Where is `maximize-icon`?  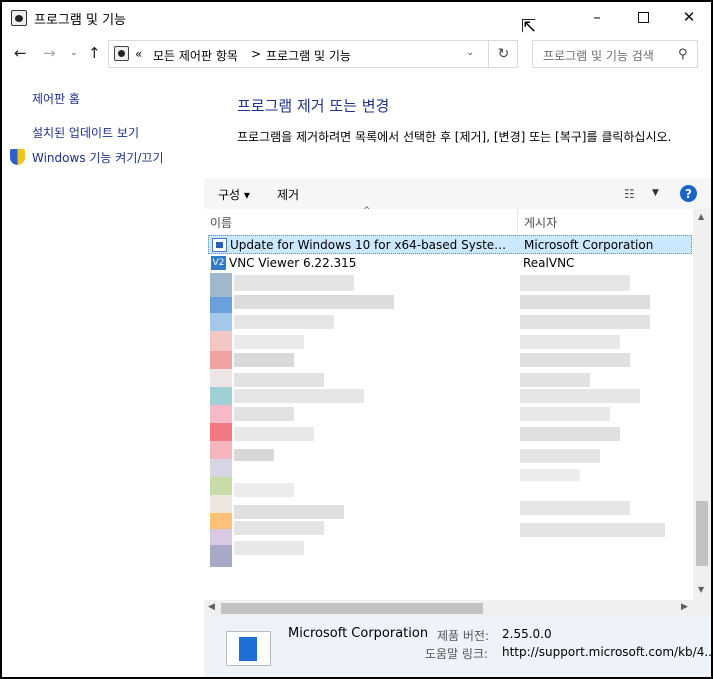 maximize-icon is located at coordinates (643, 17).